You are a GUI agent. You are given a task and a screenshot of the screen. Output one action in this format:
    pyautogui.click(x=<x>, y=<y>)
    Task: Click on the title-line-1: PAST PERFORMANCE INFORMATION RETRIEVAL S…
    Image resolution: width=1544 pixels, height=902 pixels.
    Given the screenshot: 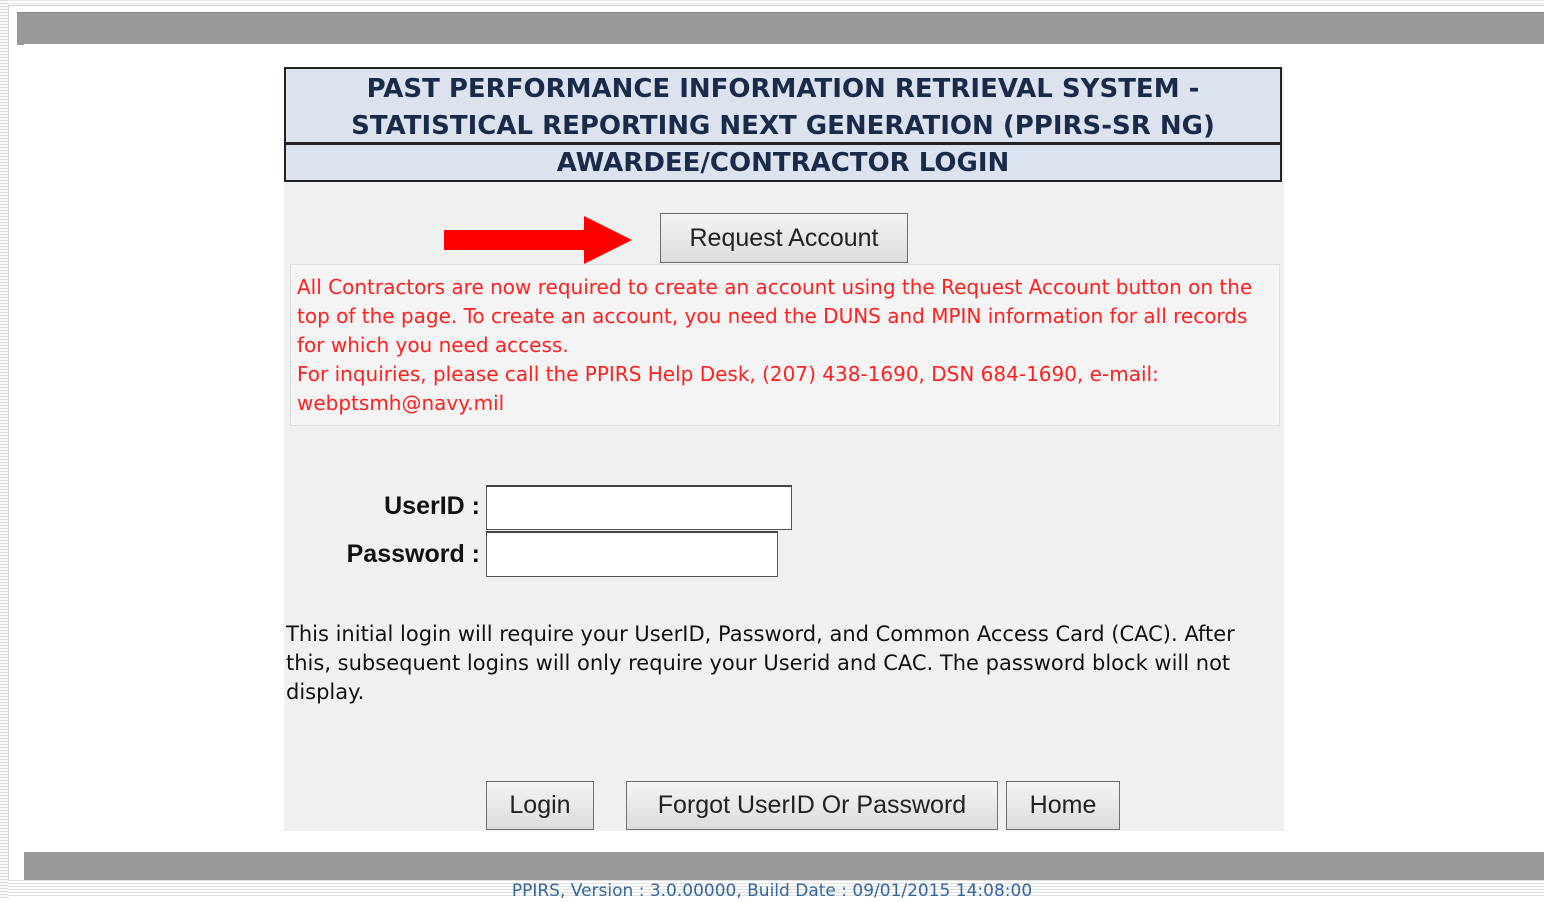 What is the action you would take?
    pyautogui.click(x=783, y=89)
    